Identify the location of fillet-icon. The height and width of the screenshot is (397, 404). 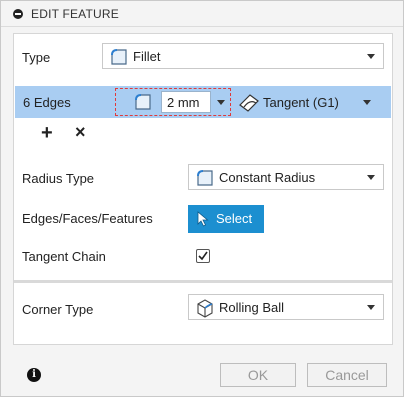
(119, 58).